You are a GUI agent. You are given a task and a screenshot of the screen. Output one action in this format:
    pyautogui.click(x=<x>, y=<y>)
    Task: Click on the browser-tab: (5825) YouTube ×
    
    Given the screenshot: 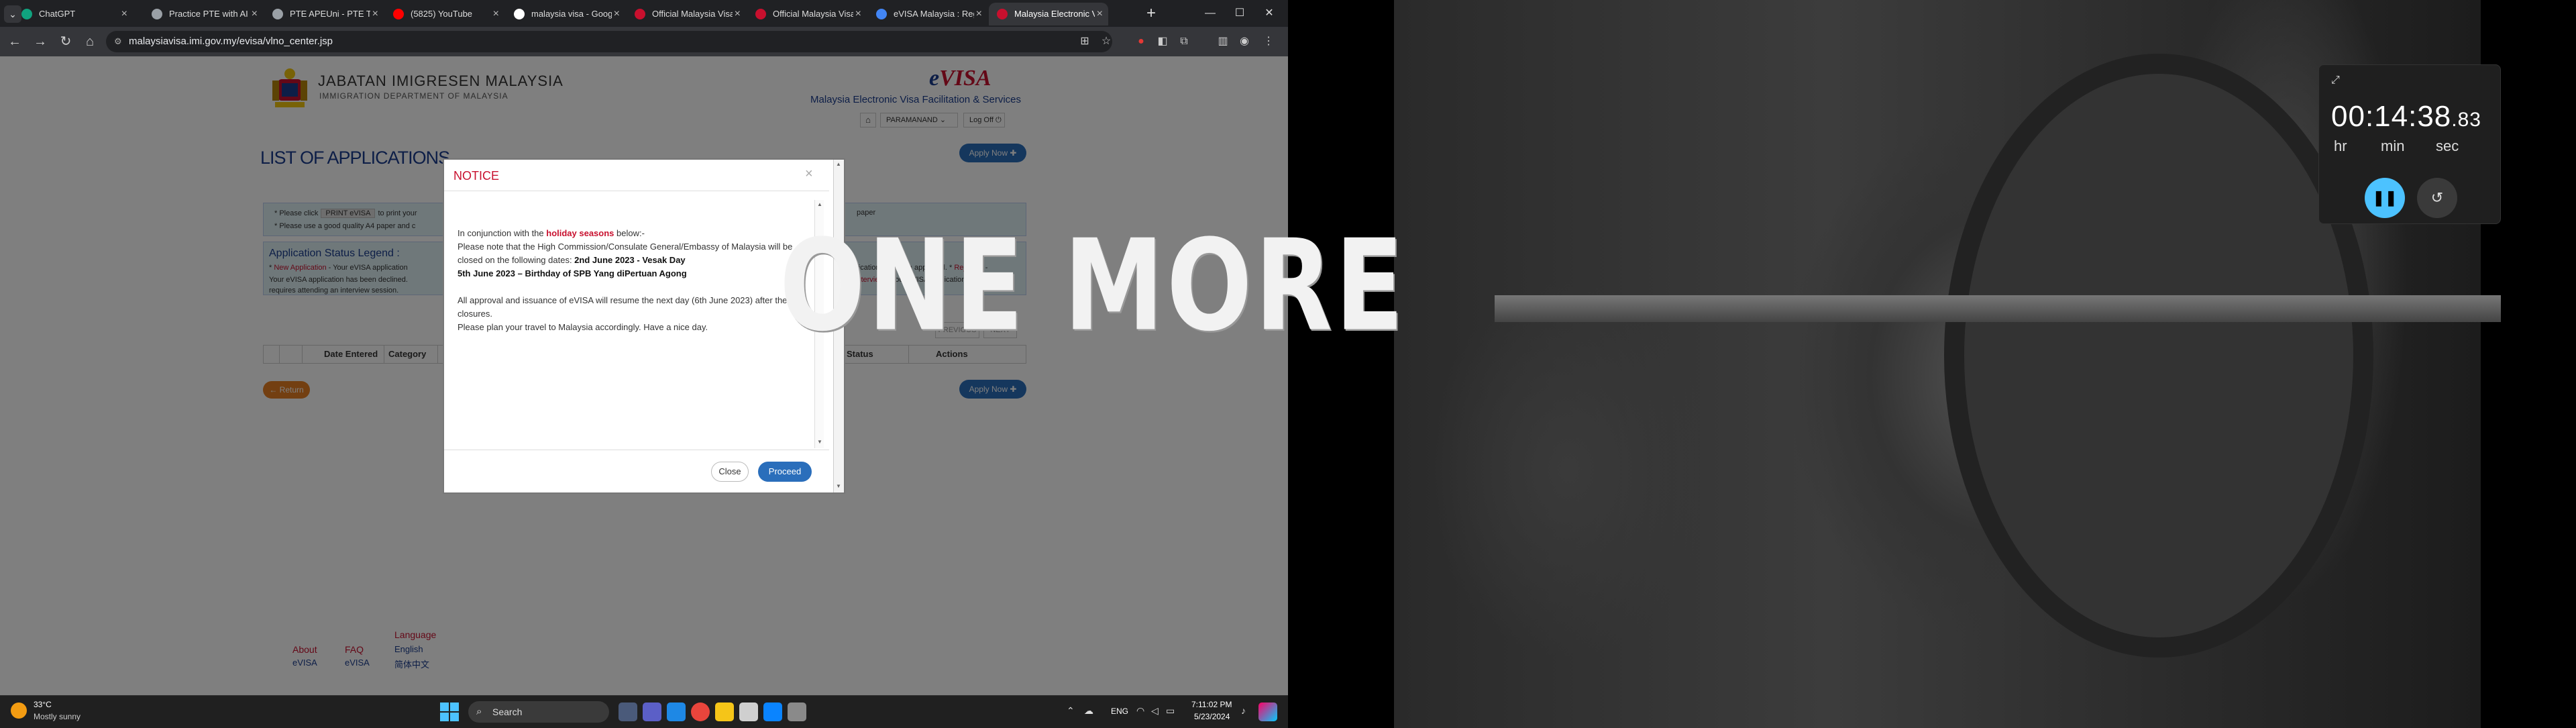 What is the action you would take?
    pyautogui.click(x=444, y=14)
    